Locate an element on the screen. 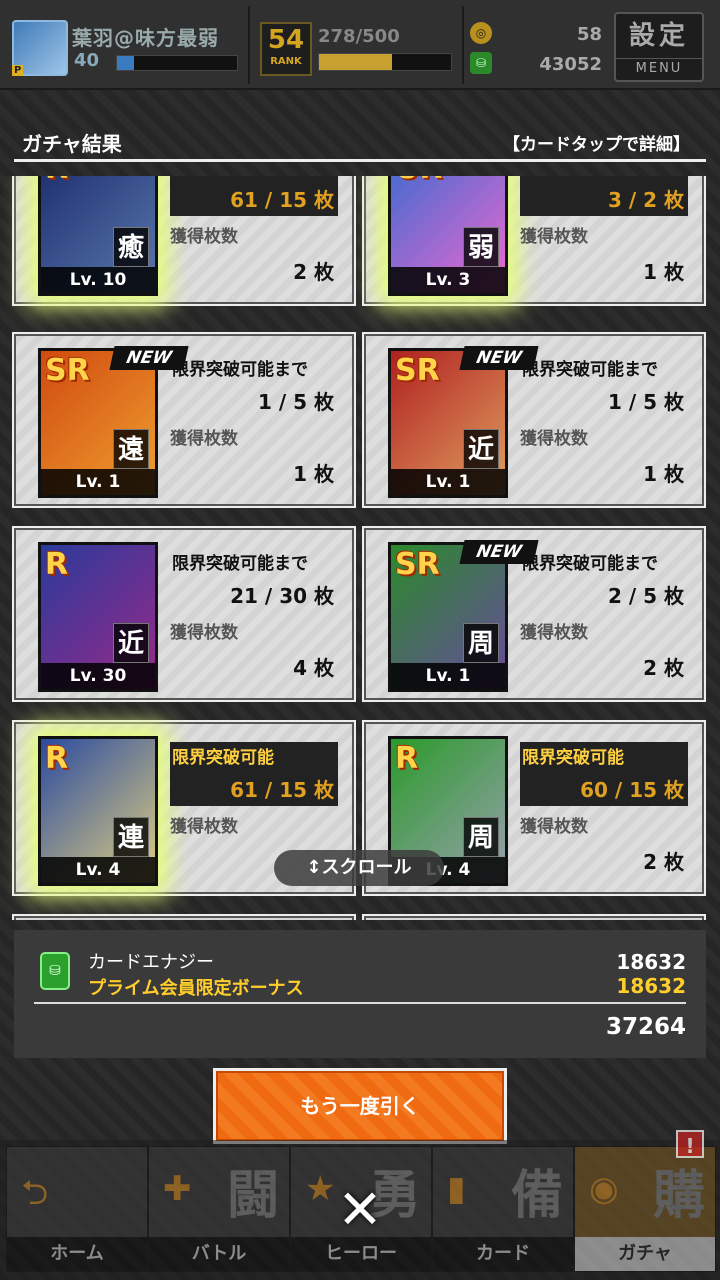  card-art: R 癒Lv. 10 is located at coordinates (98, 236).